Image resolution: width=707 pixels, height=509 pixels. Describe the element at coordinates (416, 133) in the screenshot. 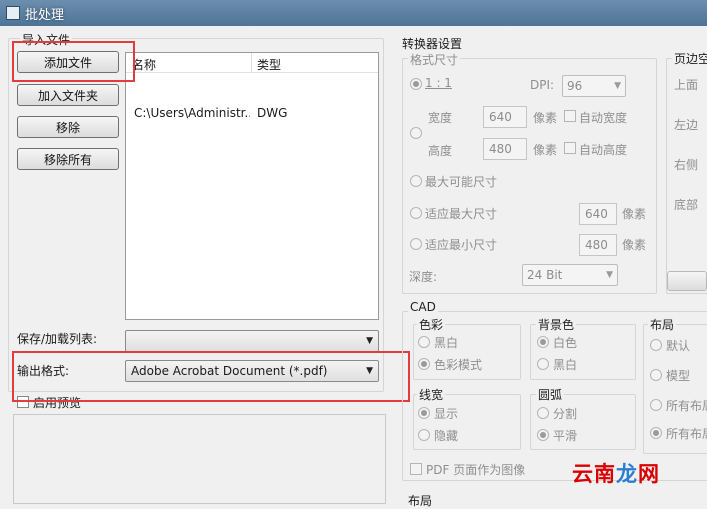

I see `custom-size-radio` at that location.